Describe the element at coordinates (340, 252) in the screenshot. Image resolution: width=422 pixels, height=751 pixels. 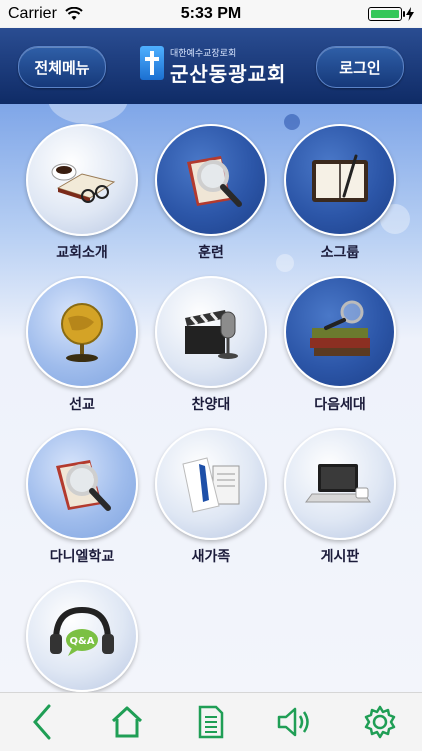
I see `menu-label: 소그룹` at that location.